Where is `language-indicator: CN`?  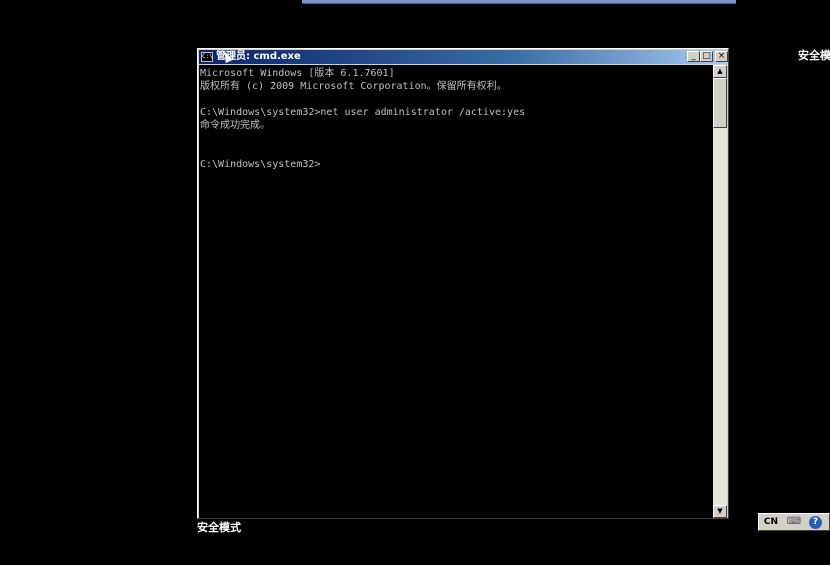
language-indicator: CN is located at coordinates (771, 522).